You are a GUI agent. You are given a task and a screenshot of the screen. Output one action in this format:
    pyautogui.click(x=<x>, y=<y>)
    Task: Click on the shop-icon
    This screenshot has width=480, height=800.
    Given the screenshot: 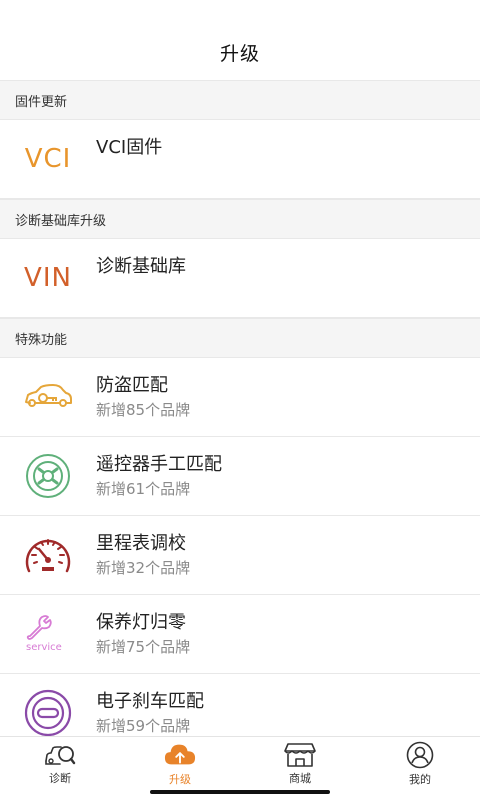 What is the action you would take?
    pyautogui.click(x=300, y=754)
    